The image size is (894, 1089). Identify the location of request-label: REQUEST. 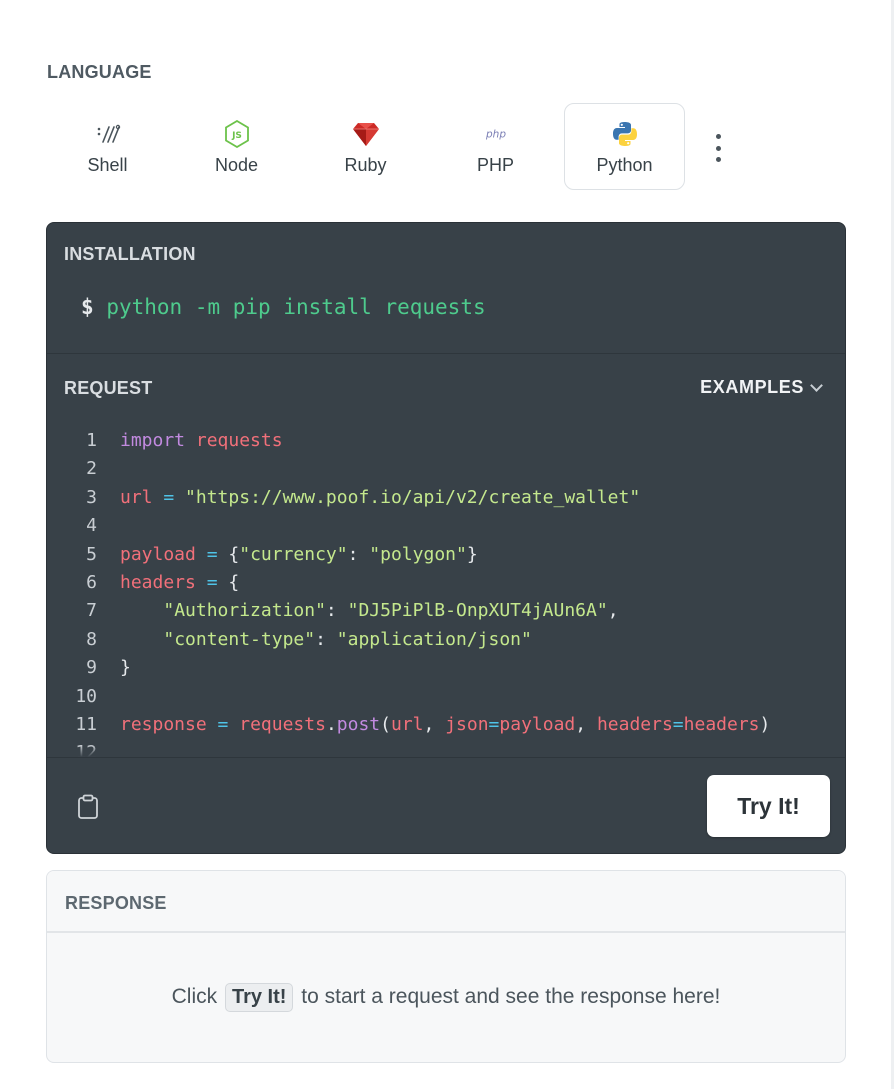
(108, 388).